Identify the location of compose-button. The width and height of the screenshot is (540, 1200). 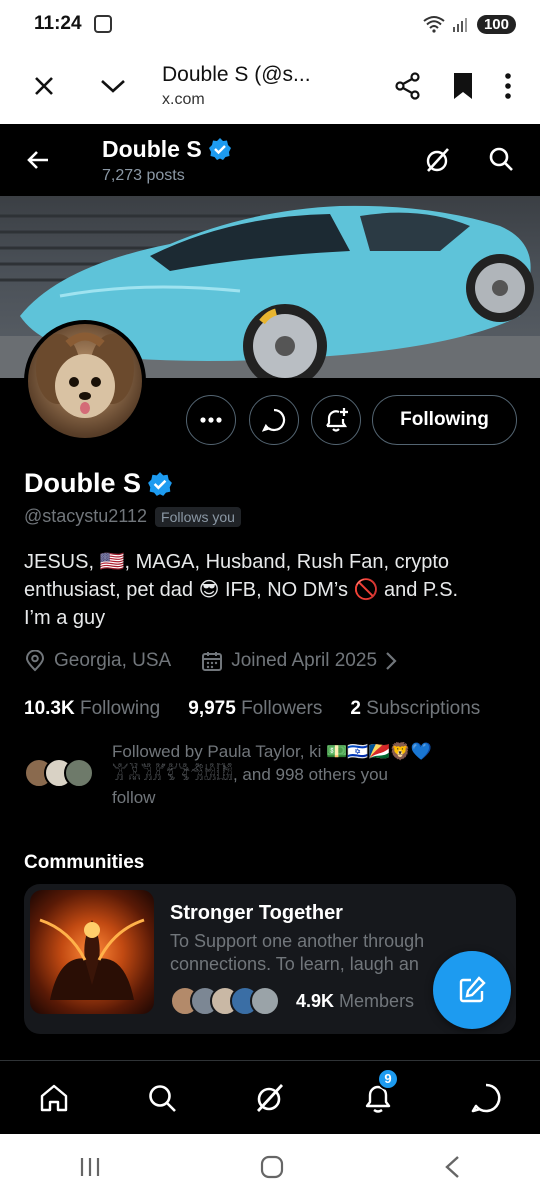
(472, 990).